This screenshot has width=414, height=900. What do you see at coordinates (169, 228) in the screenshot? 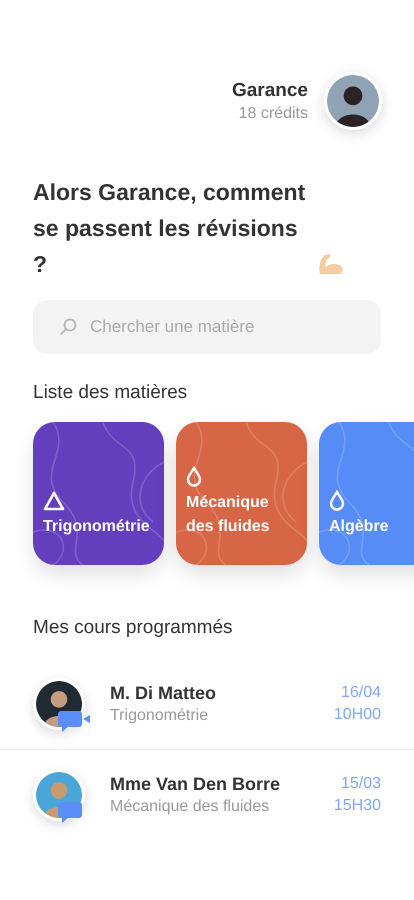
I see `greeting-heading: Alors Garance, comment se passent les révisions ?` at bounding box center [169, 228].